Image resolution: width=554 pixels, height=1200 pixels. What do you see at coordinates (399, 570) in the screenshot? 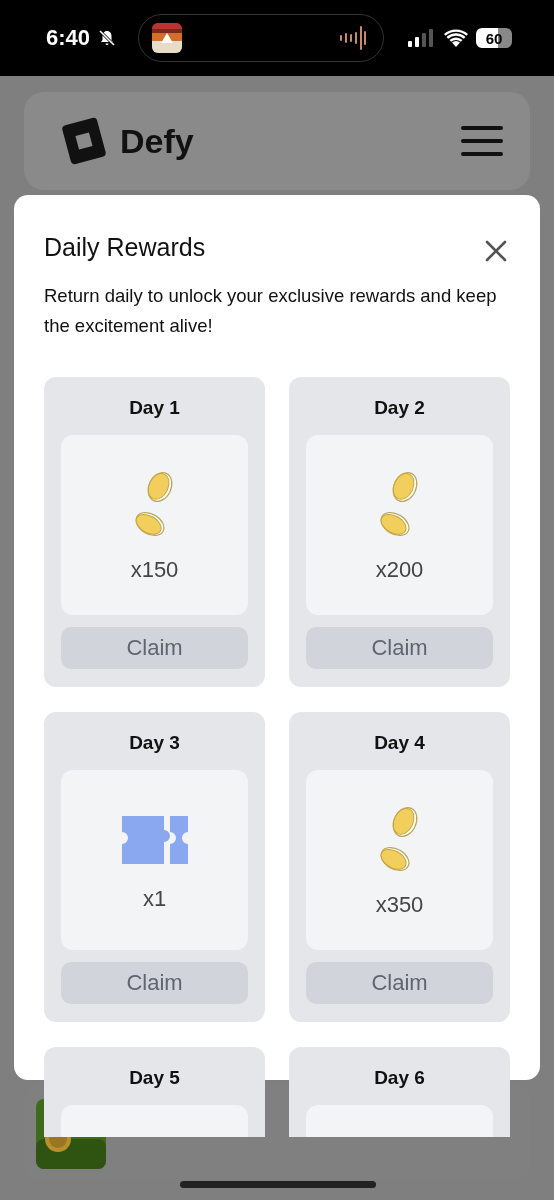
I see `reward-amount: x200` at bounding box center [399, 570].